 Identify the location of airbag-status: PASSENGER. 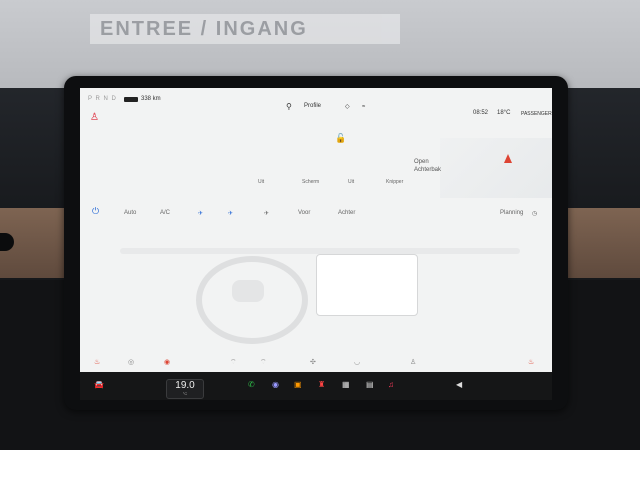
(536, 114).